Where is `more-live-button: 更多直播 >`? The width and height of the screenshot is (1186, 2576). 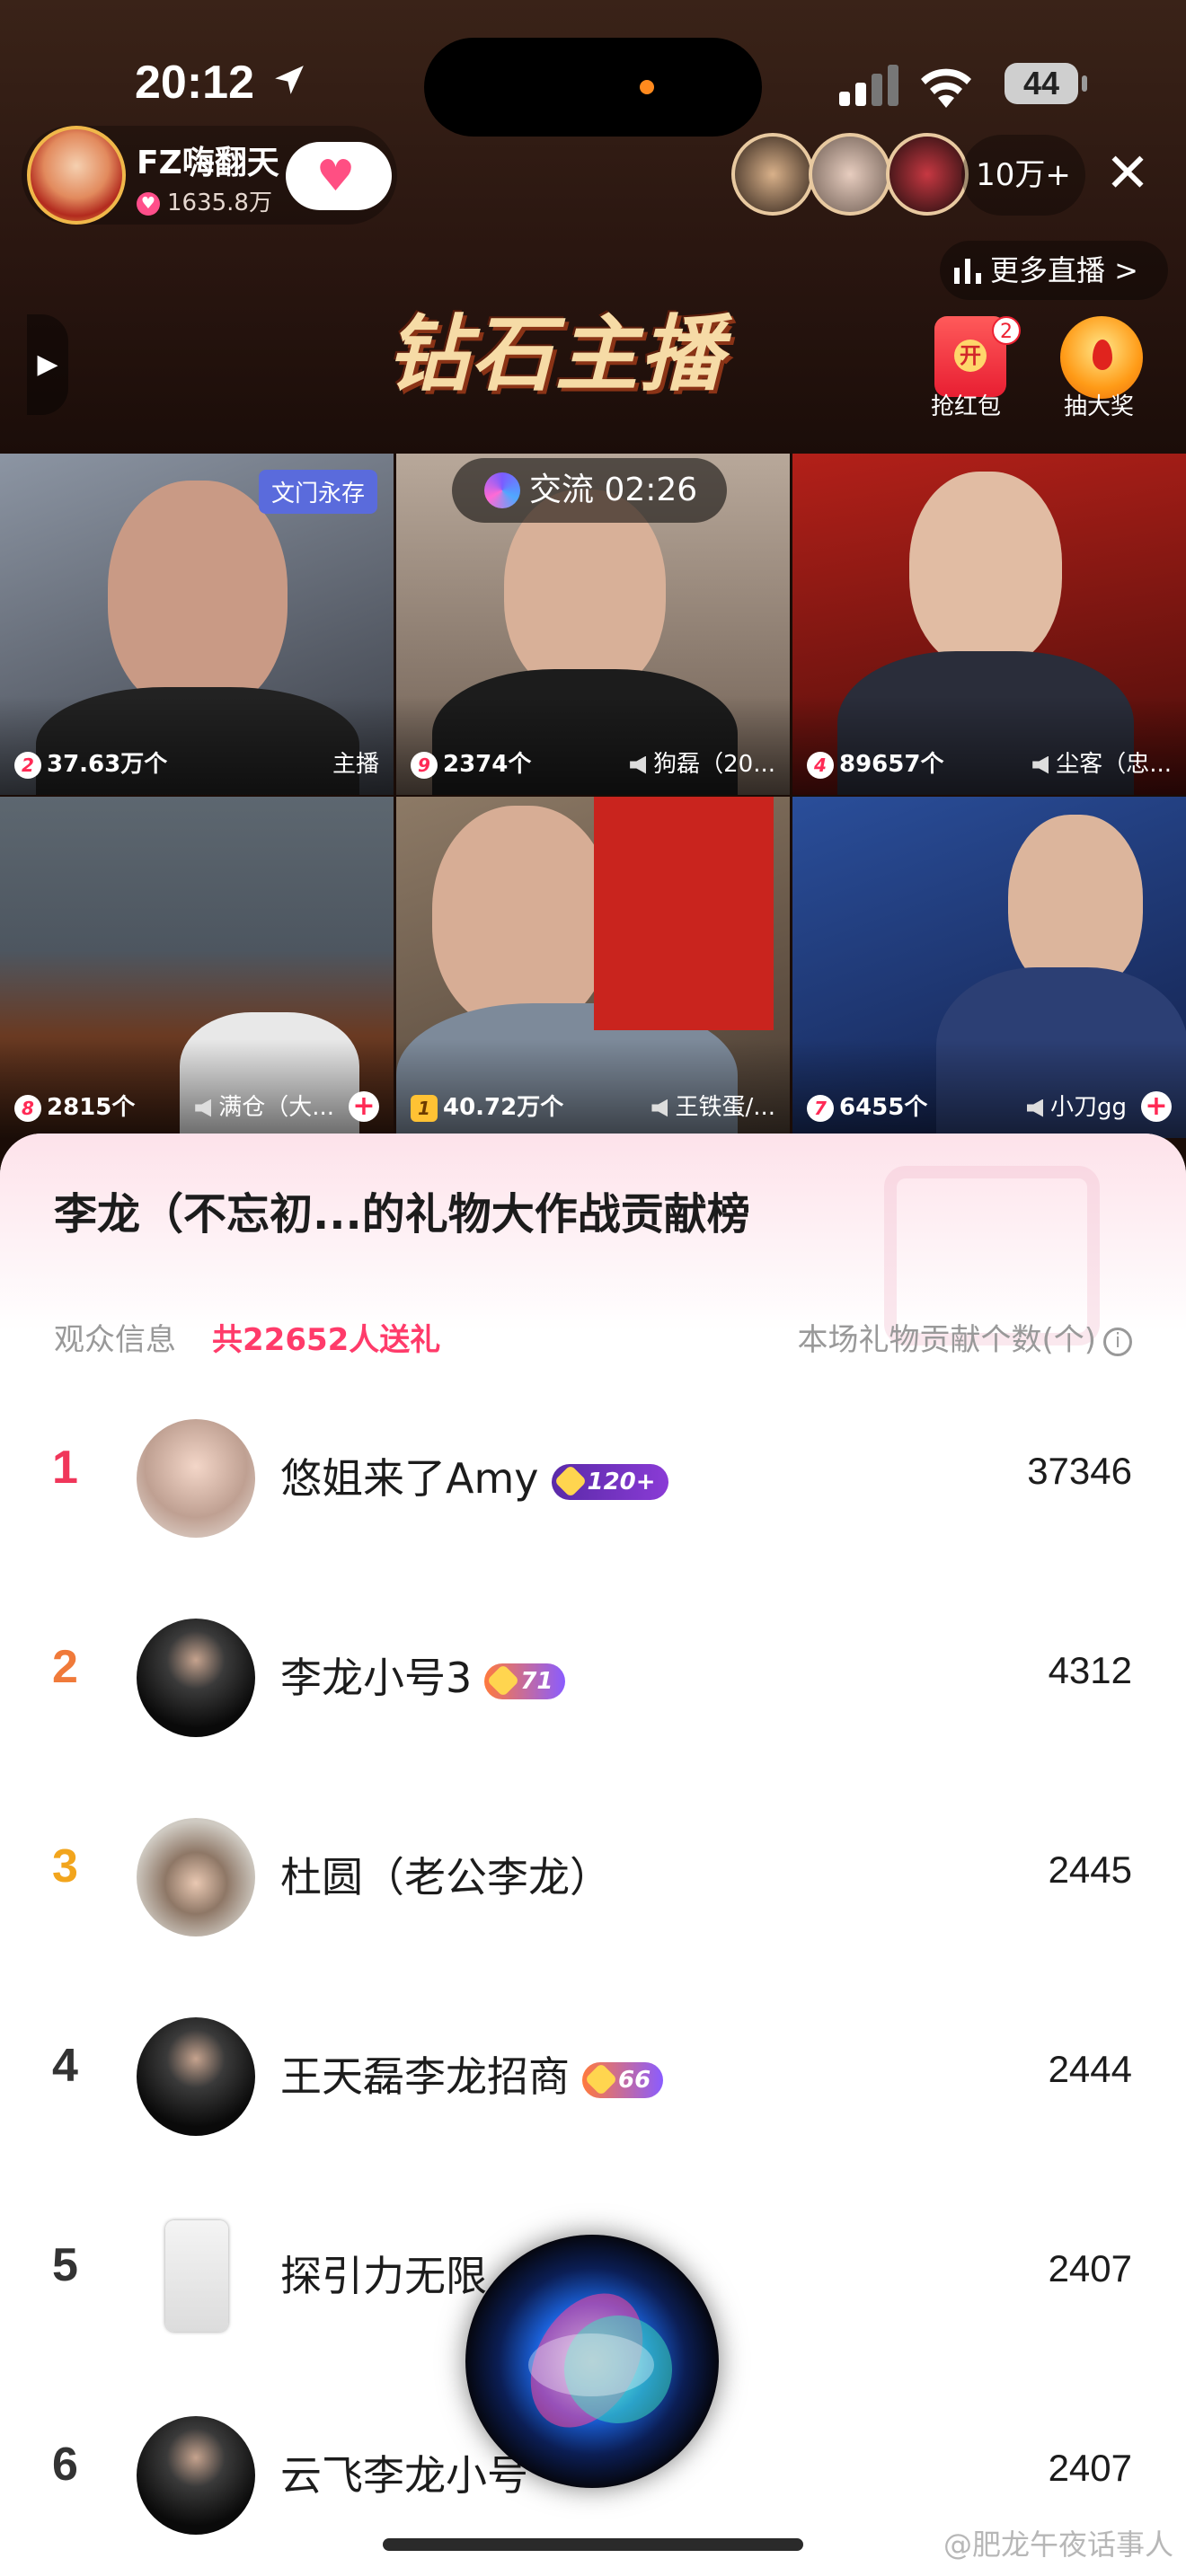
more-live-button: 更多直播 > is located at coordinates (1054, 270).